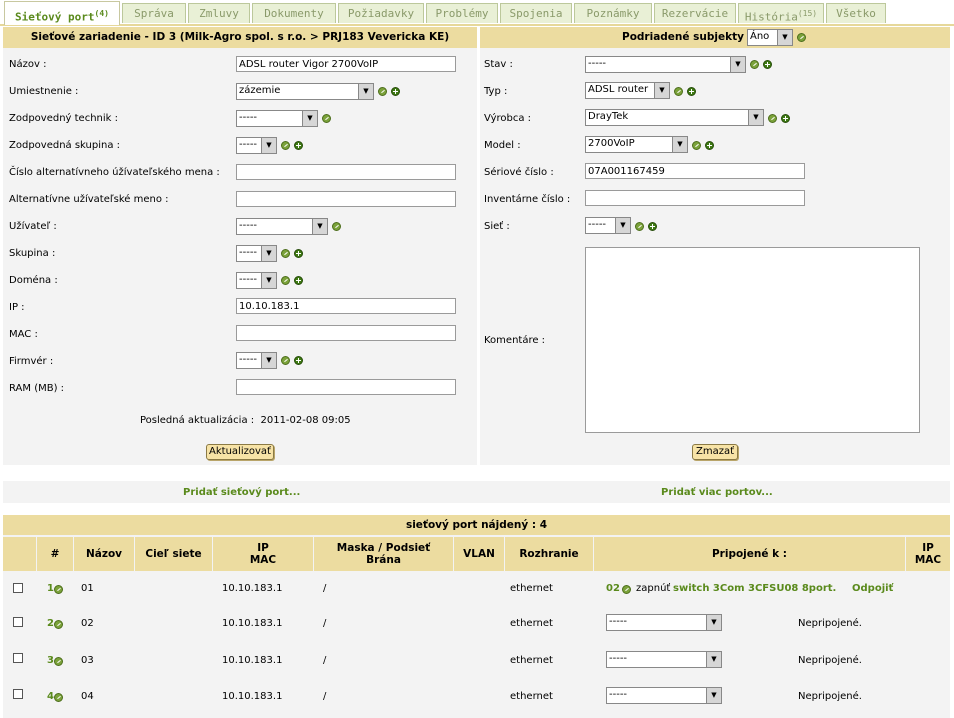 Image resolution: width=954 pixels, height=718 pixels. I want to click on type-select: ADSL router ▼, so click(627, 90).